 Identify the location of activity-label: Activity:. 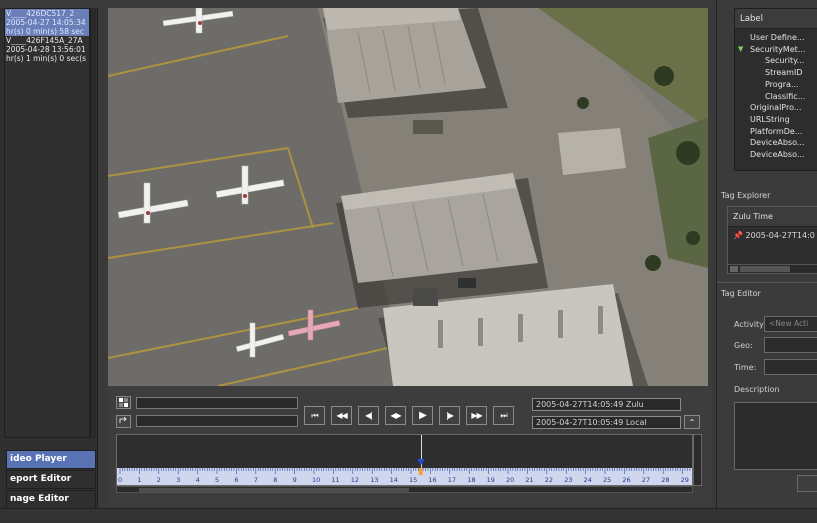
(750, 324).